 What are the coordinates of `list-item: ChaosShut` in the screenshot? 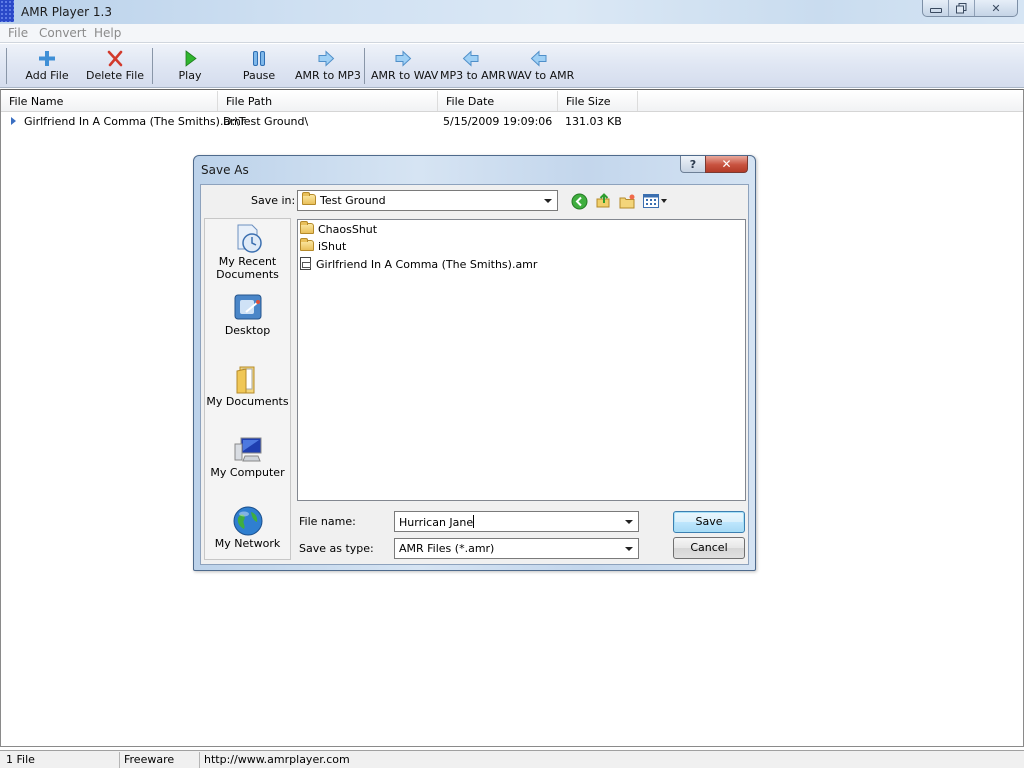 It's located at (339, 230).